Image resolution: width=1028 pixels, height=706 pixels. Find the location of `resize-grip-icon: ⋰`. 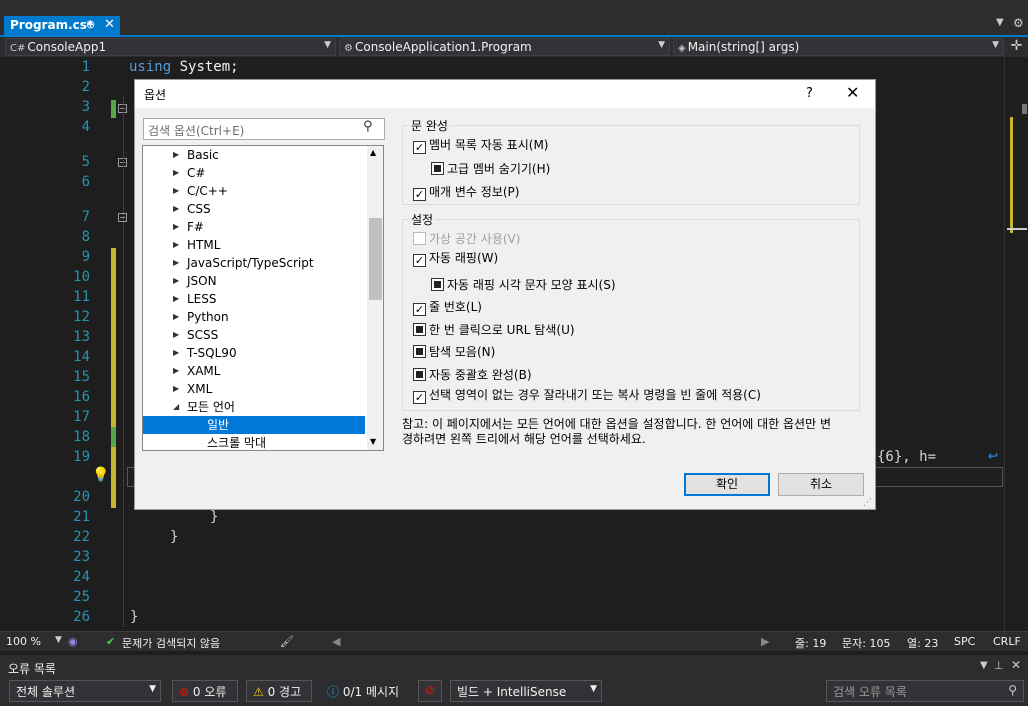

resize-grip-icon: ⋰ is located at coordinates (867, 503).